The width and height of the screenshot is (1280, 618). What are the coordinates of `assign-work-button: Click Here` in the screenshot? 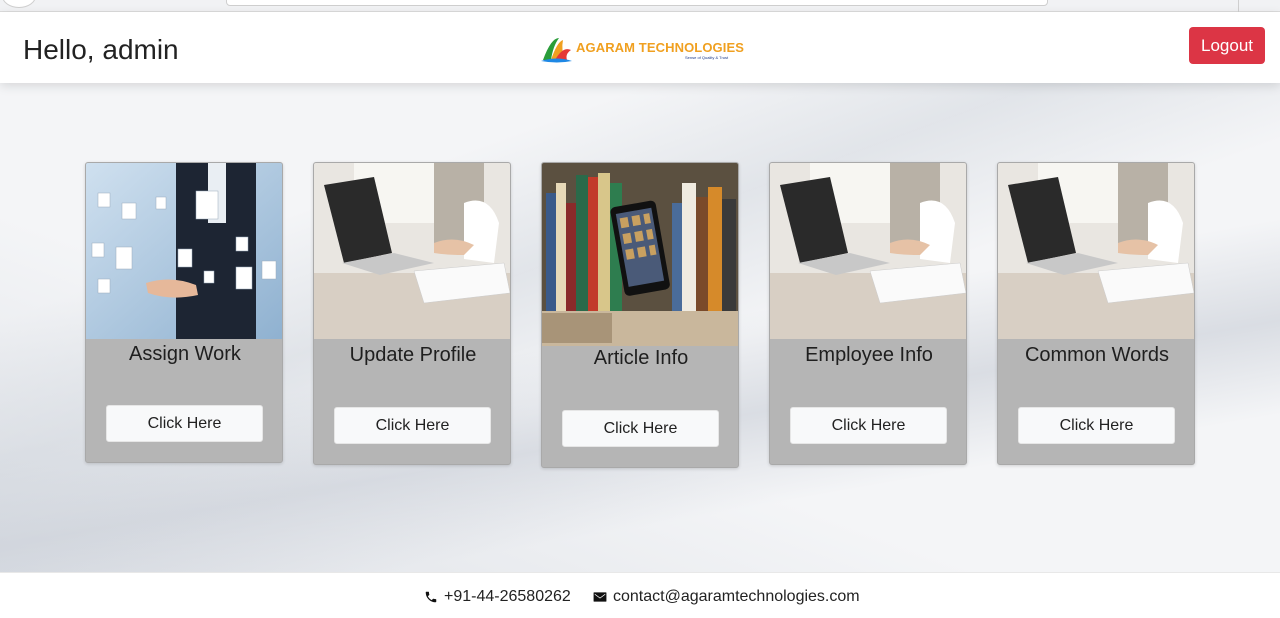 It's located at (184, 423).